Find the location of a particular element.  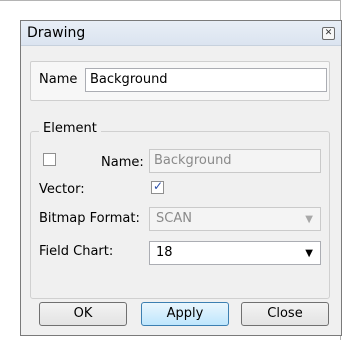

name-input: Background is located at coordinates (206, 80).